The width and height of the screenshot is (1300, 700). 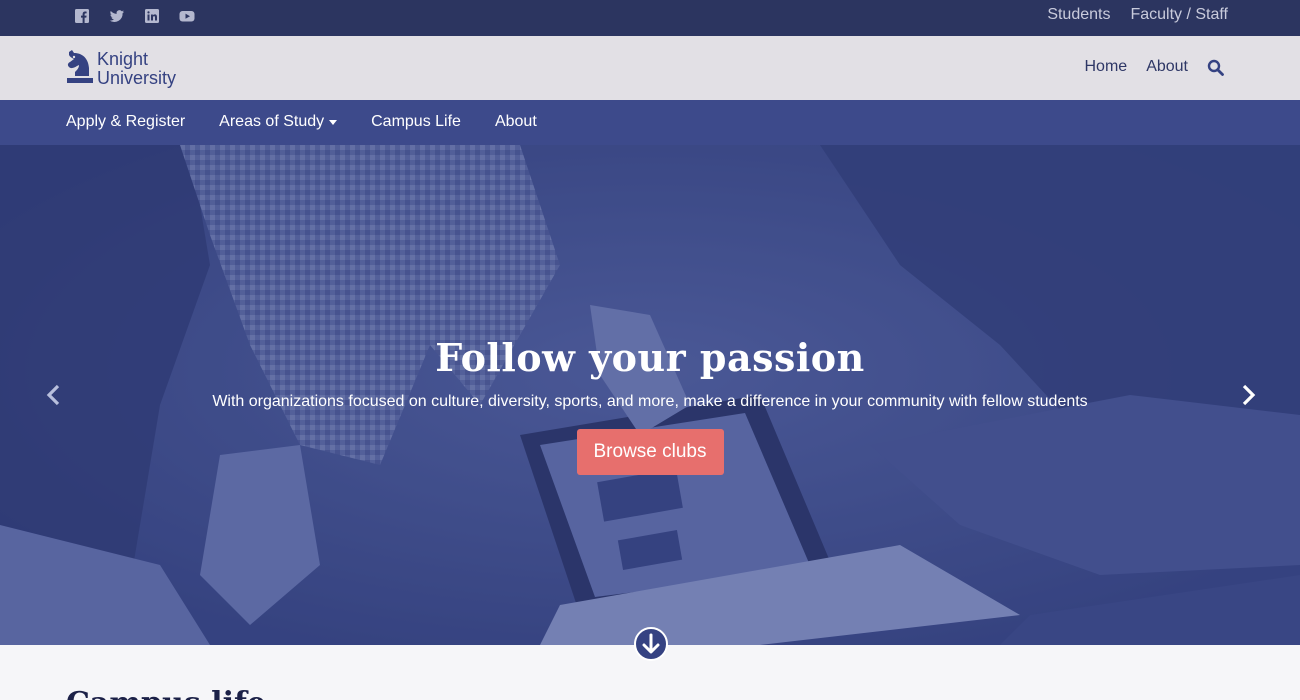 What do you see at coordinates (117, 16) in the screenshot?
I see `twitter-icon` at bounding box center [117, 16].